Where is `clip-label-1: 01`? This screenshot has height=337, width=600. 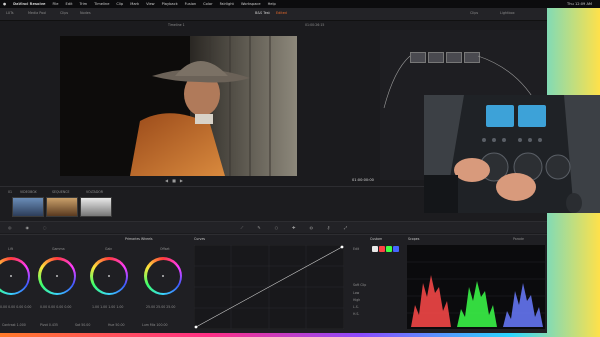
clip-label-1: 01 is located at coordinates (10, 192).